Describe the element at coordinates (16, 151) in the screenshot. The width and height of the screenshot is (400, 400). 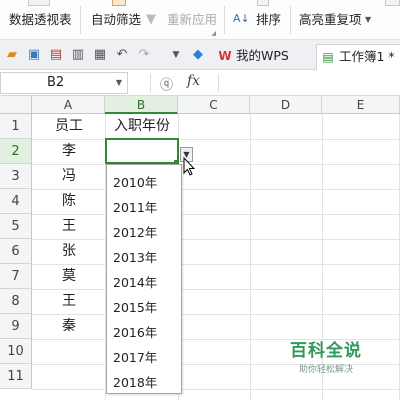
I see `row-header-2: 2` at that location.